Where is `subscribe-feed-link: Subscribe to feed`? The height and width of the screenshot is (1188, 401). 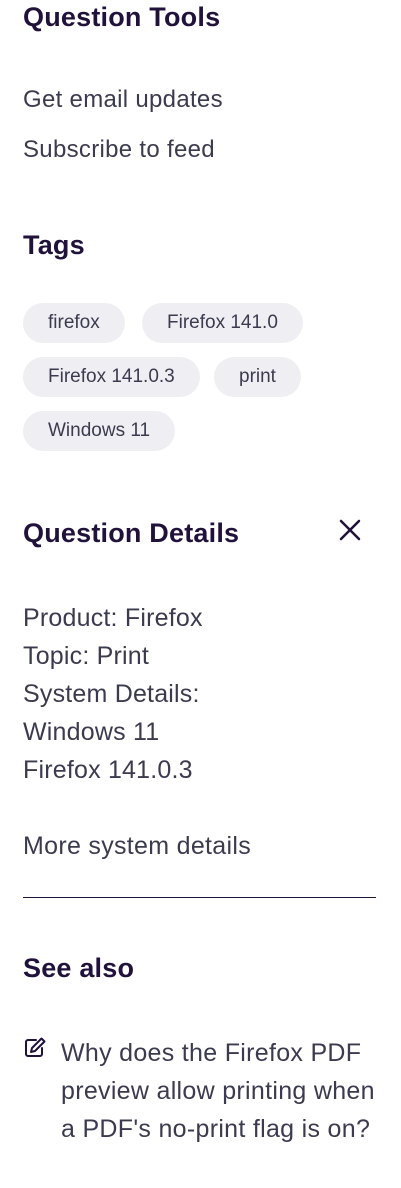 subscribe-feed-link: Subscribe to feed is located at coordinates (119, 150).